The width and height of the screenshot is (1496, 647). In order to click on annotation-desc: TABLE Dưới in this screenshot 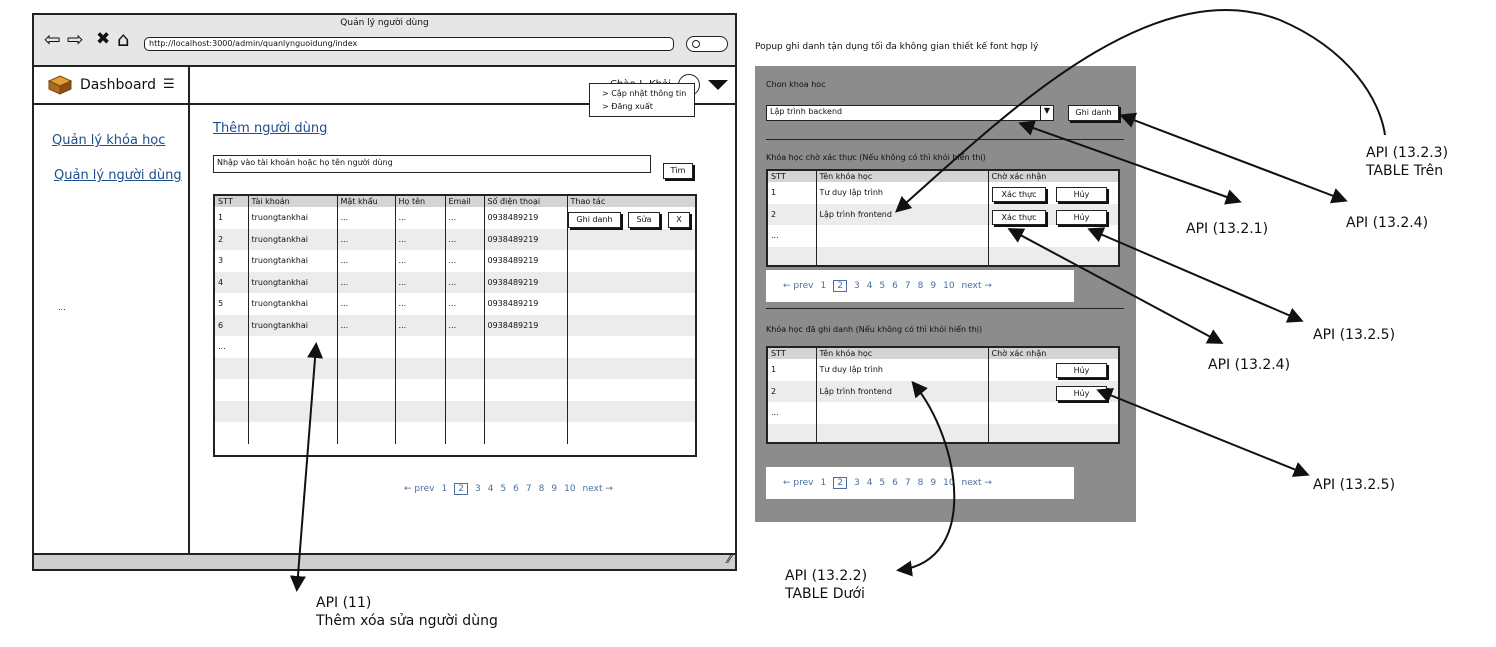, I will do `click(825, 594)`.